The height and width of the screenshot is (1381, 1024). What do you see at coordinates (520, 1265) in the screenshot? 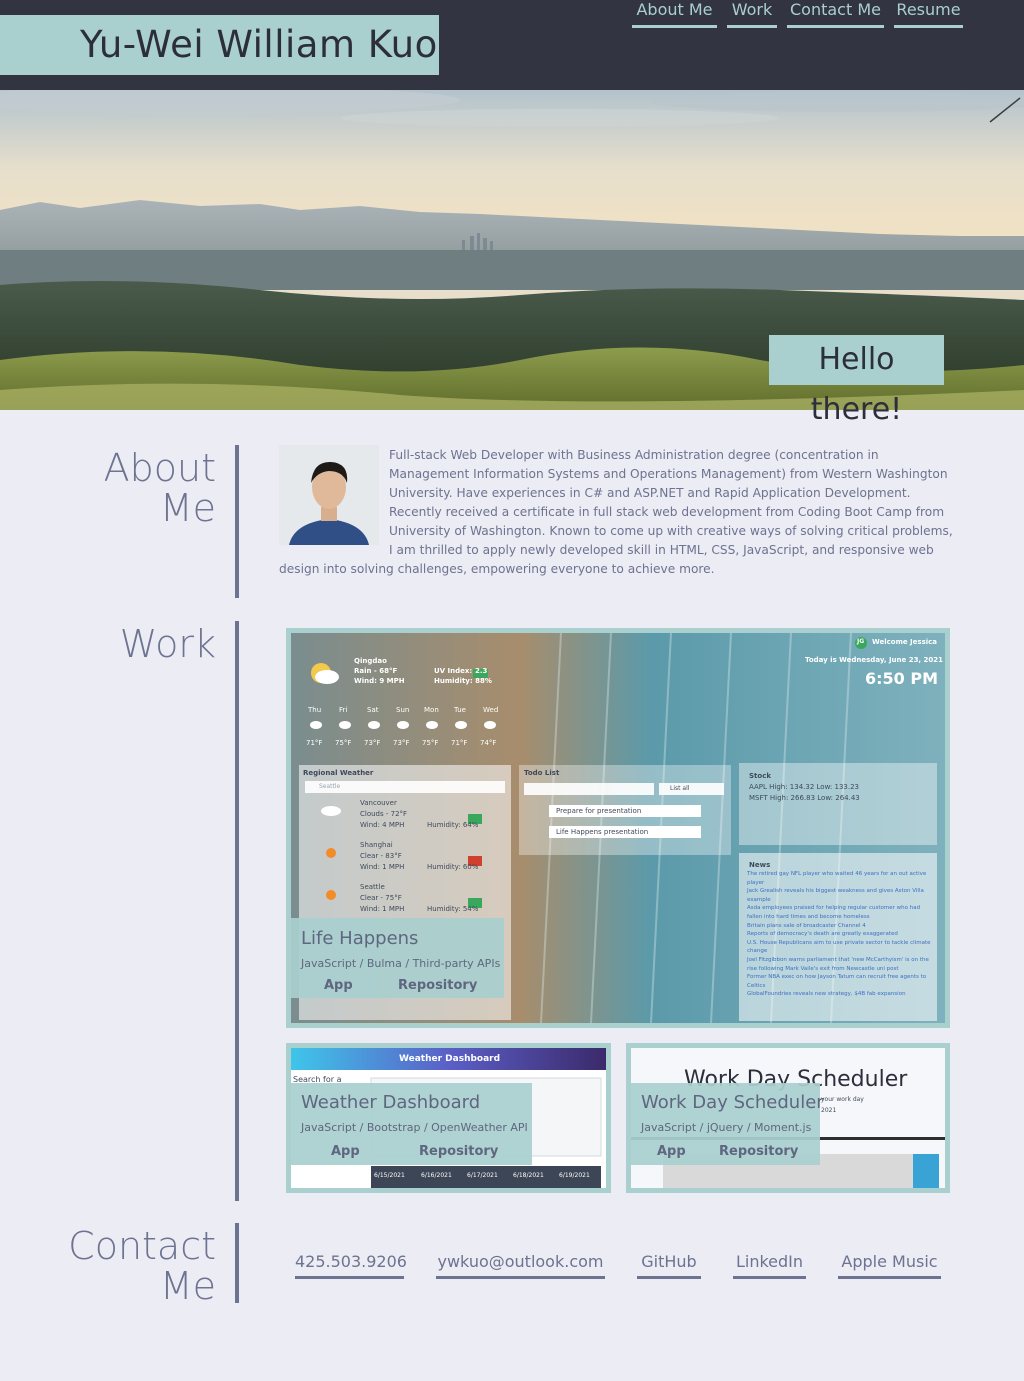
I see `contact-email-link: ywkuo@outlook.com` at bounding box center [520, 1265].